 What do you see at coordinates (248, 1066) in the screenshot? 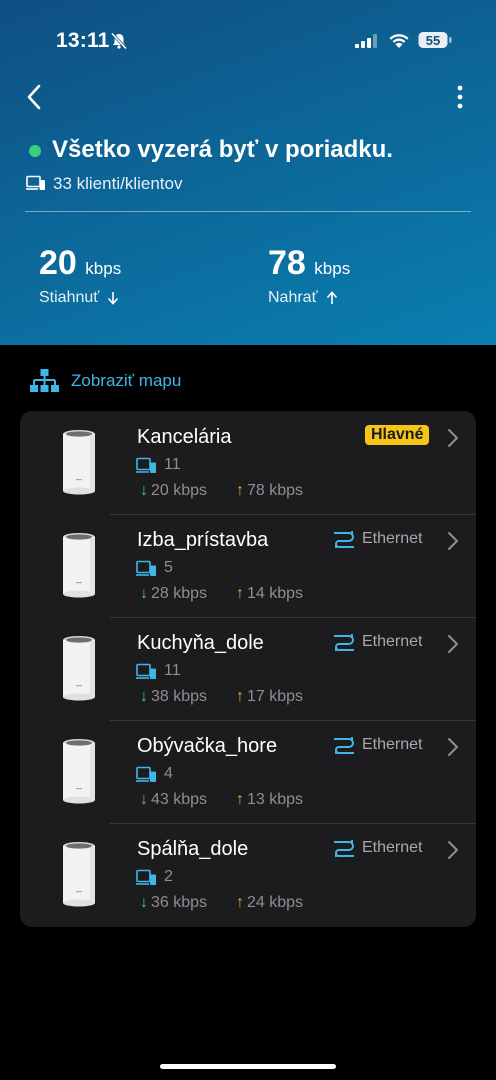
I see `home-indicator` at bounding box center [248, 1066].